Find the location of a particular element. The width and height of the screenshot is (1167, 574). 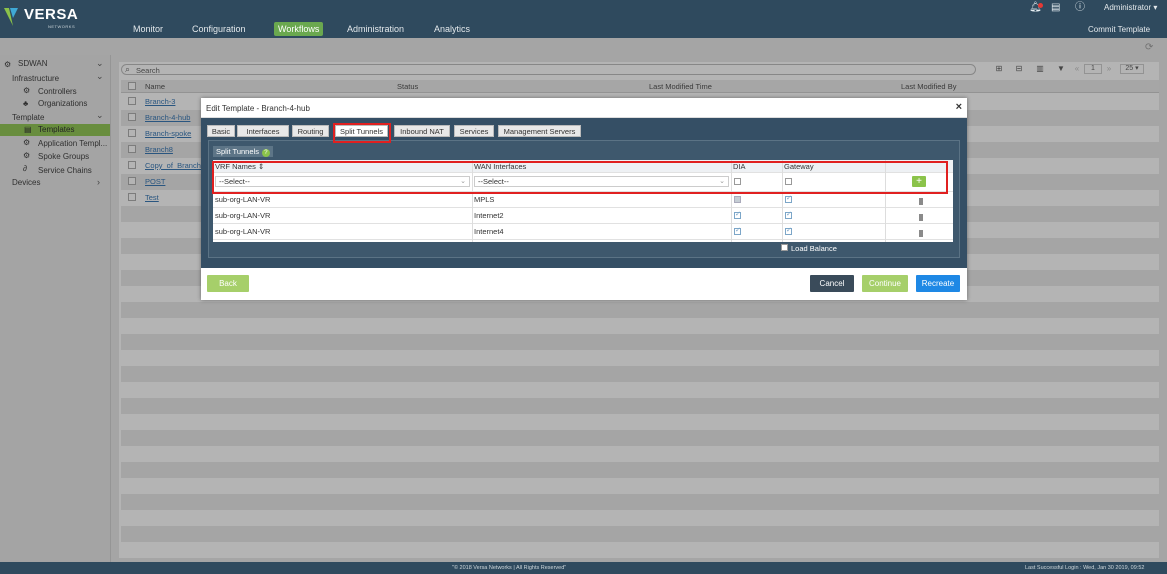

continue-button: Continue is located at coordinates (885, 283).